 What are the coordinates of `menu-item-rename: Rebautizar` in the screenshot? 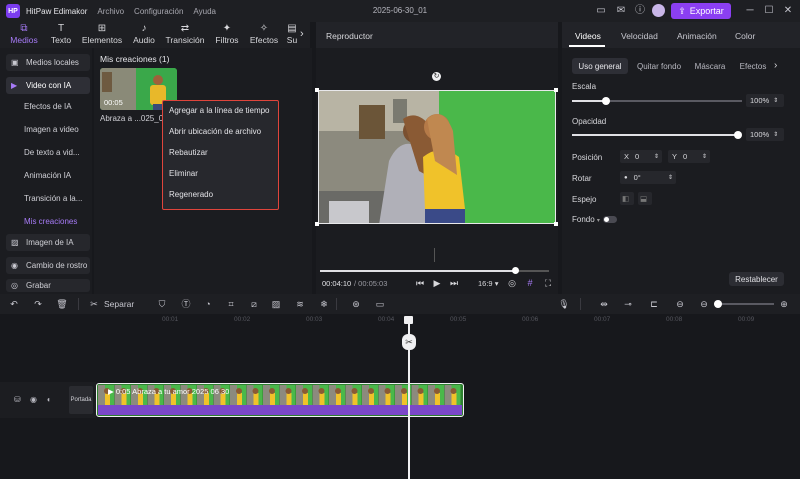 It's located at (223, 152).